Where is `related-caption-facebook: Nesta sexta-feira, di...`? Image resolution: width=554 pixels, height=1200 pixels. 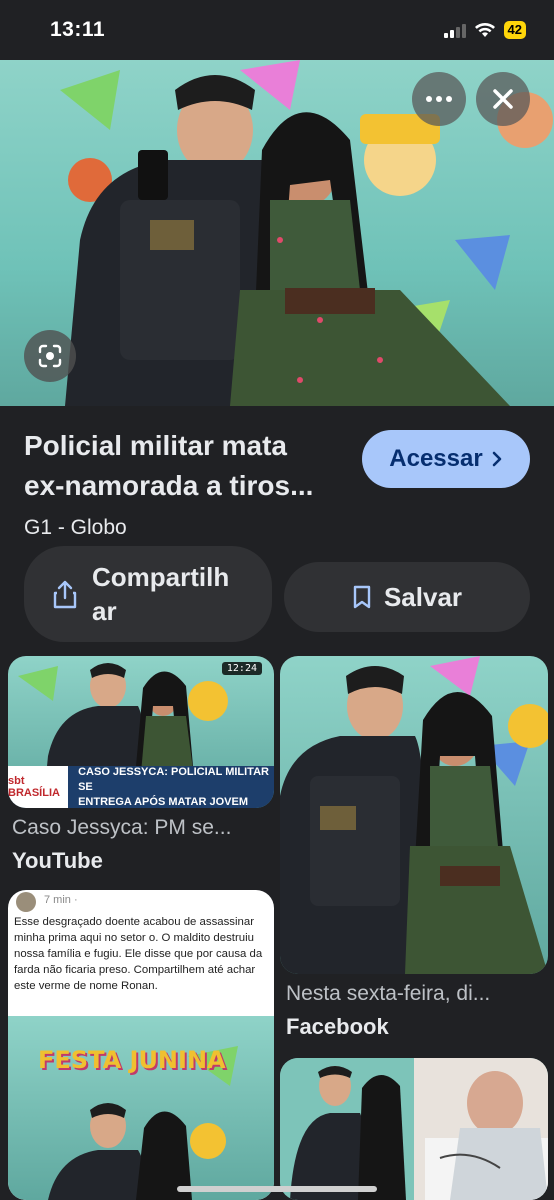 related-caption-facebook: Nesta sexta-feira, di... is located at coordinates (417, 994).